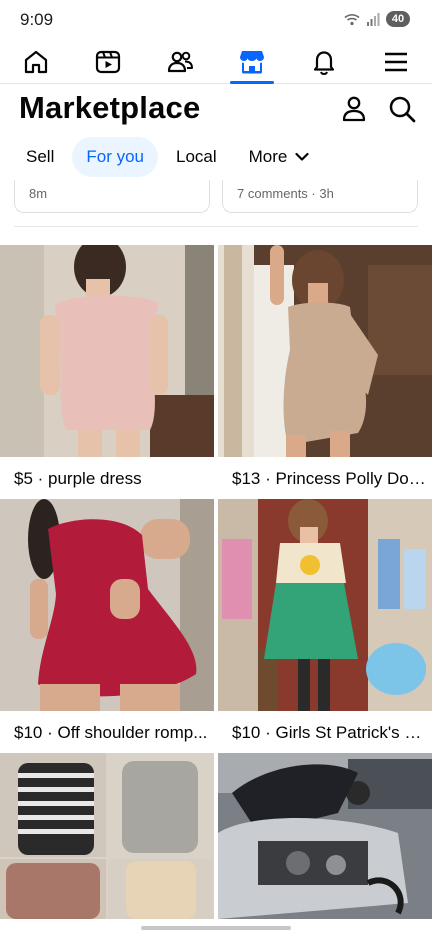 The image size is (432, 935). I want to click on video-icon, so click(108, 61).